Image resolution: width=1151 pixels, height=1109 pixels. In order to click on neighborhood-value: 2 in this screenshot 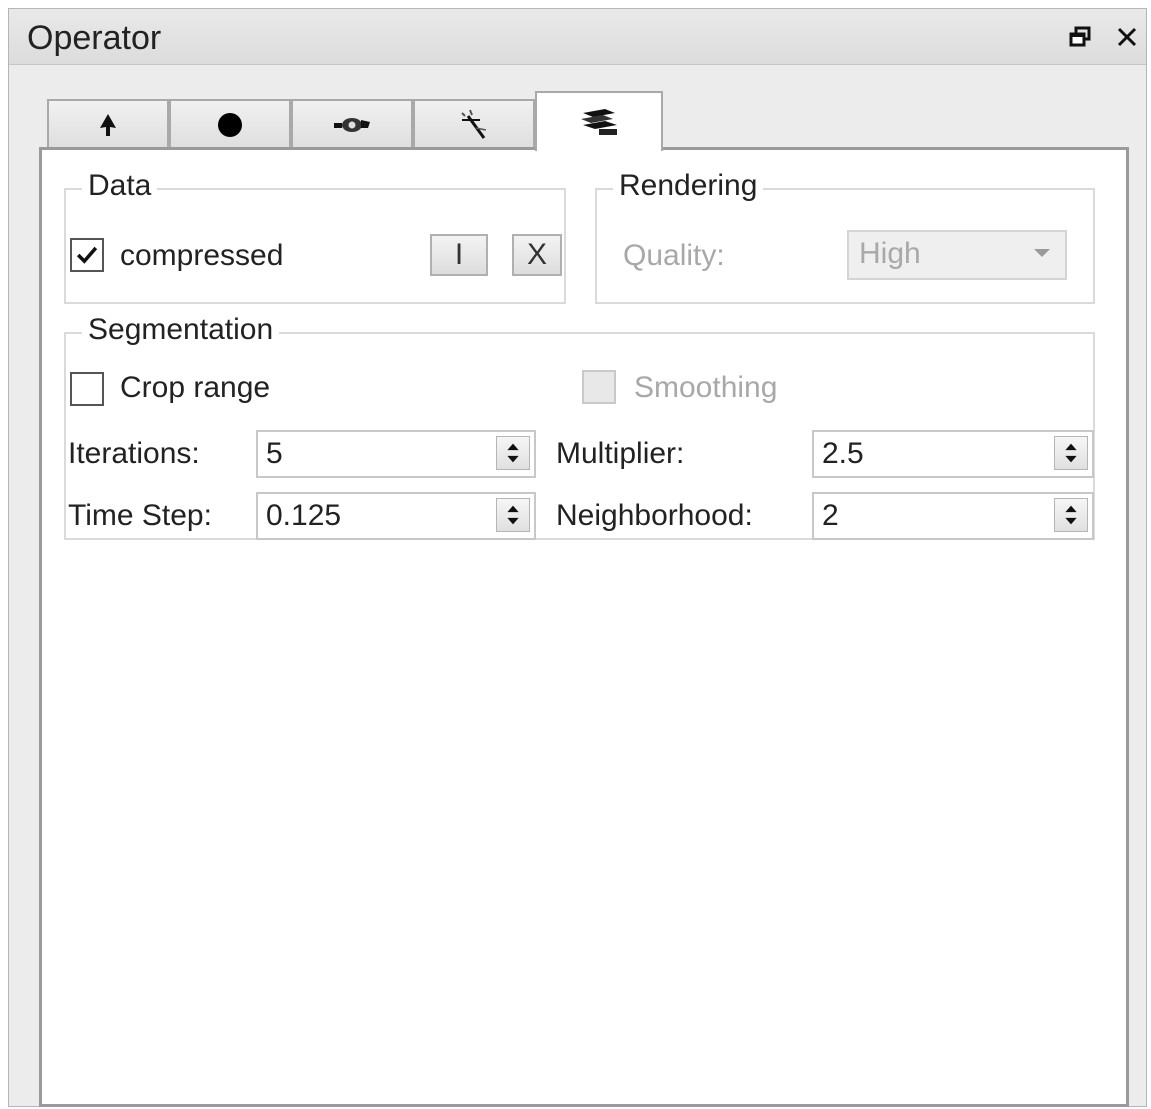, I will do `click(830, 515)`.